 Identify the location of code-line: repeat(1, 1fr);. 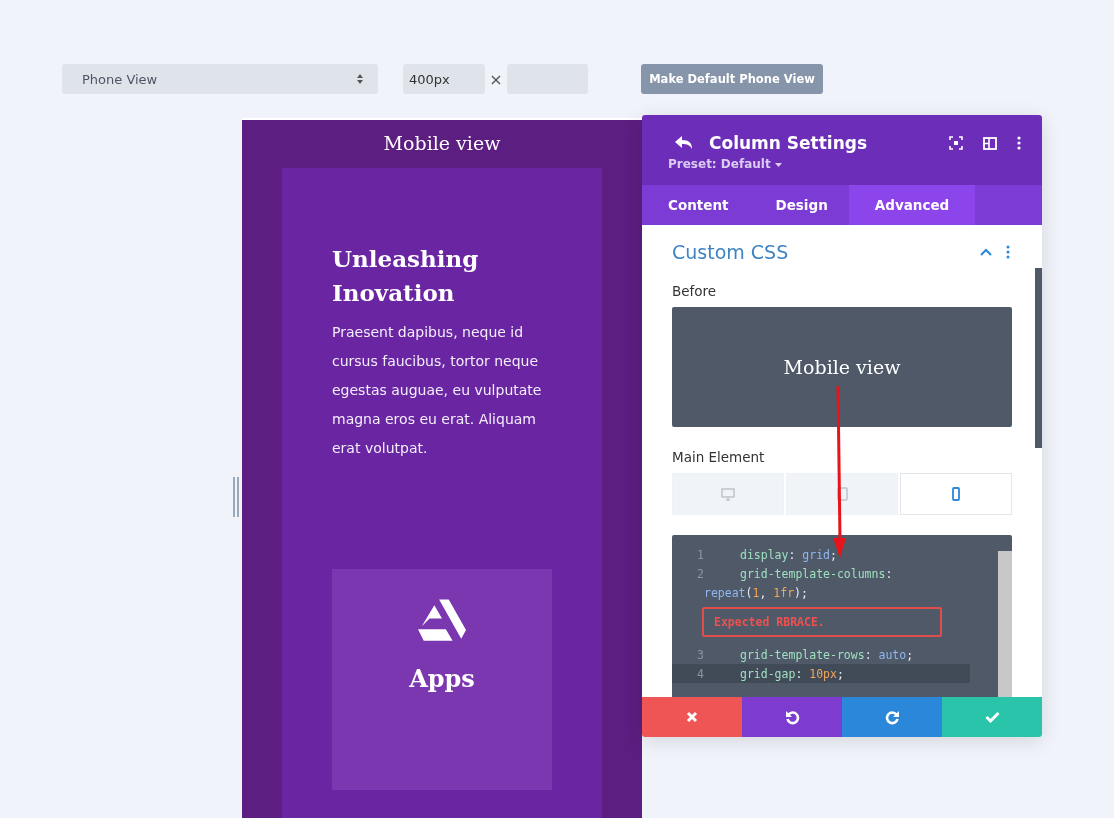
(756, 592).